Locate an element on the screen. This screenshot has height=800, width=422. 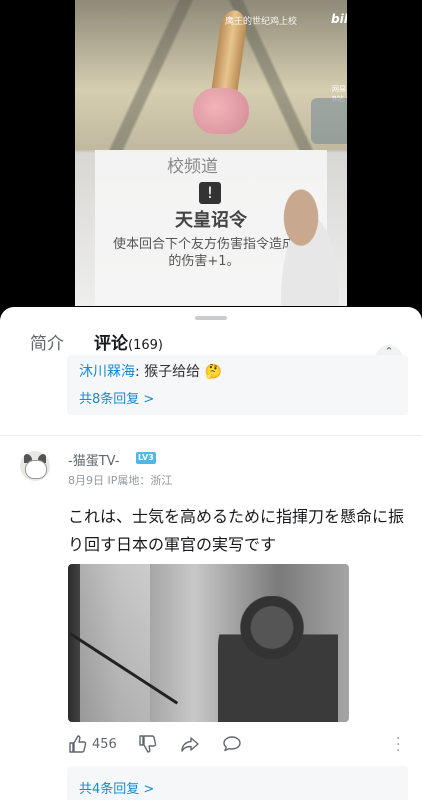
level-badge: LV3 is located at coordinates (146, 458).